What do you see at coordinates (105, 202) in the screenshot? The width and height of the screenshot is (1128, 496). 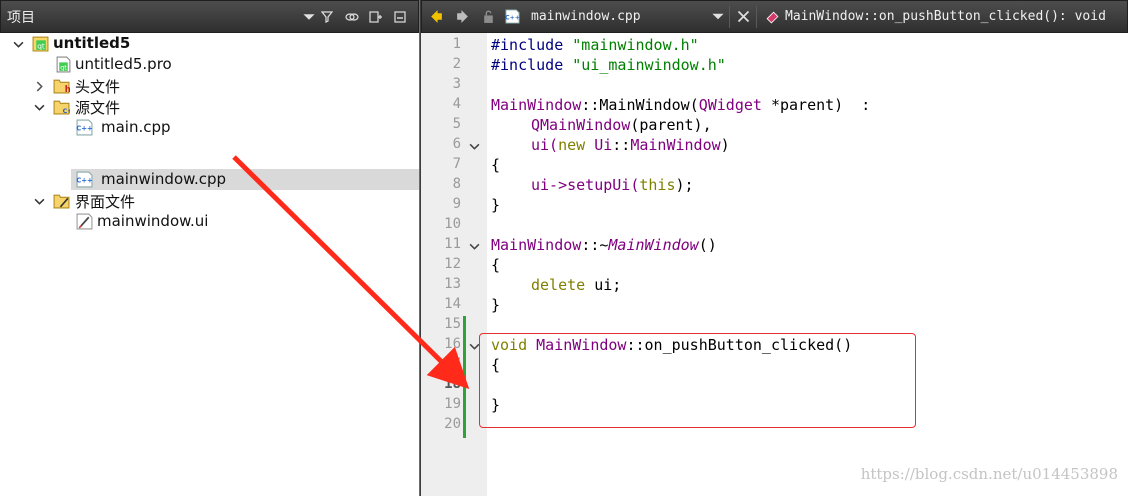 I see `tree-item-label: 界面文件` at bounding box center [105, 202].